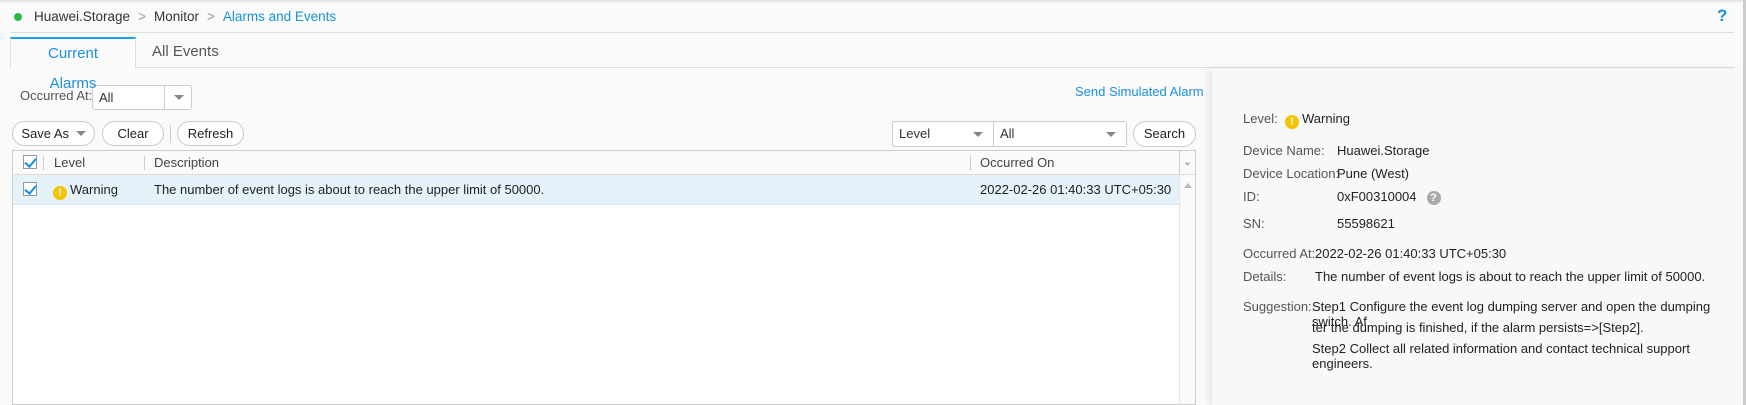 Image resolution: width=1746 pixels, height=405 pixels. Describe the element at coordinates (186, 162) in the screenshot. I see `column-header-description: Description` at that location.